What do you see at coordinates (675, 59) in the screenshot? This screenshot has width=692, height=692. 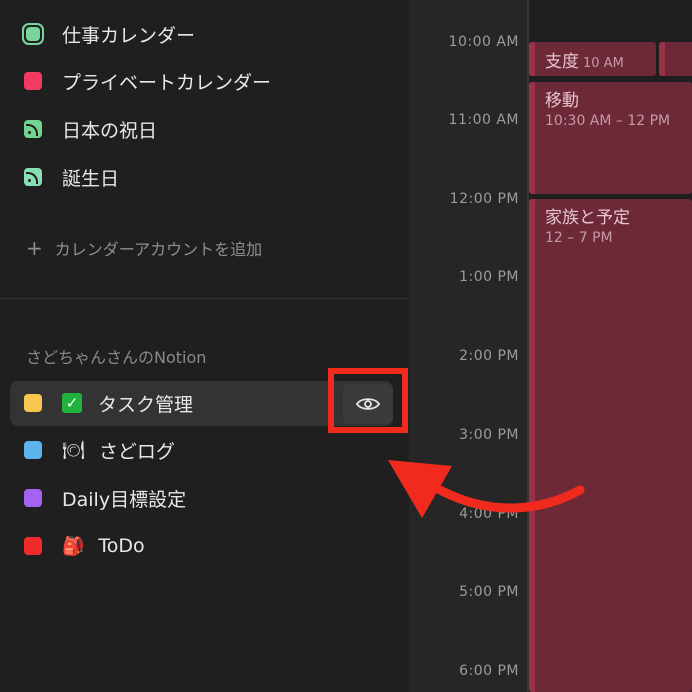 I see `event-block` at bounding box center [675, 59].